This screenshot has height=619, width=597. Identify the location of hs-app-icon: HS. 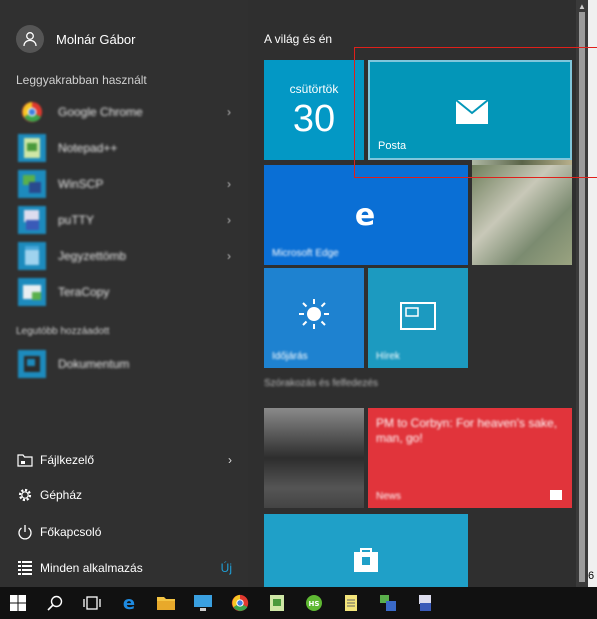
(313, 603).